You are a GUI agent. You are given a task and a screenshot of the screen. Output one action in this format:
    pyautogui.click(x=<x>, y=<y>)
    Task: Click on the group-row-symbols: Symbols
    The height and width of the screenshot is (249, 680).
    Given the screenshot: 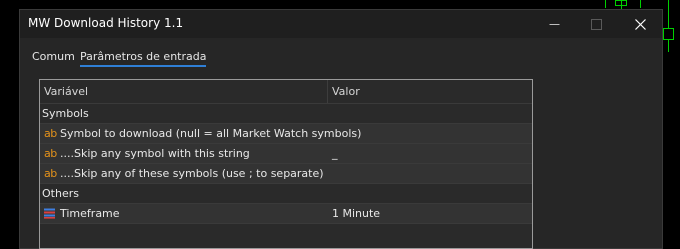 What is the action you would take?
    pyautogui.click(x=286, y=113)
    